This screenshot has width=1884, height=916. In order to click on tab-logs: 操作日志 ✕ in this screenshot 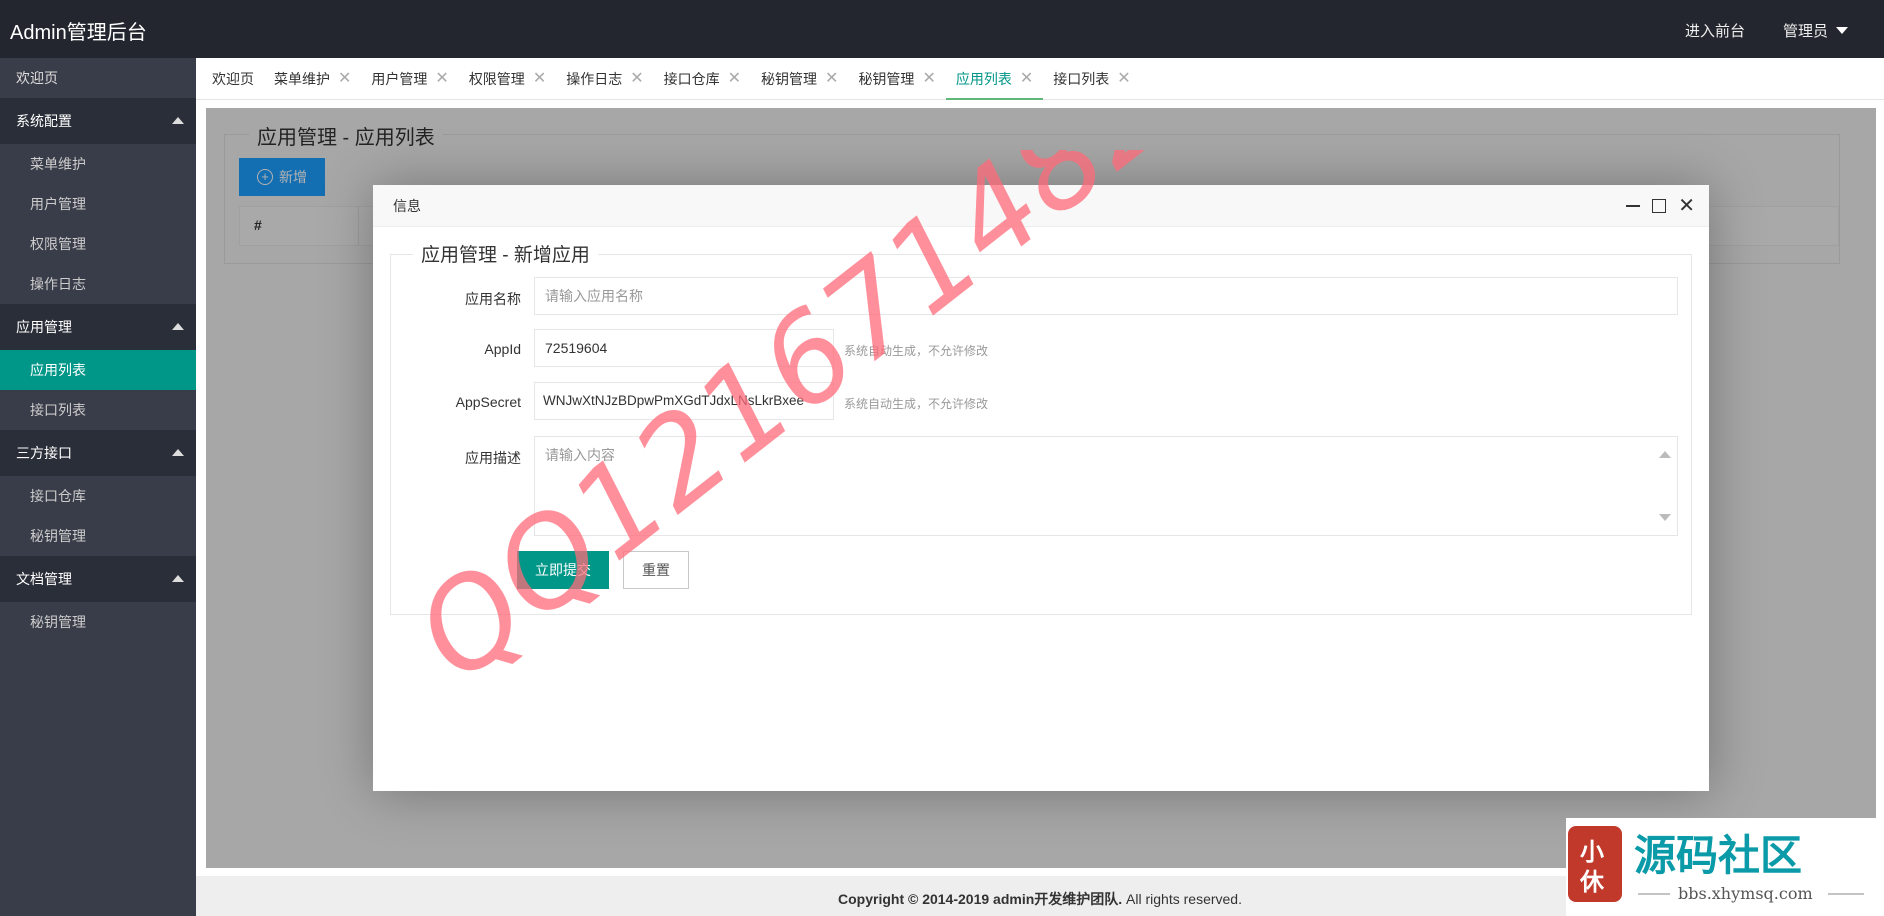, I will do `click(604, 79)`.